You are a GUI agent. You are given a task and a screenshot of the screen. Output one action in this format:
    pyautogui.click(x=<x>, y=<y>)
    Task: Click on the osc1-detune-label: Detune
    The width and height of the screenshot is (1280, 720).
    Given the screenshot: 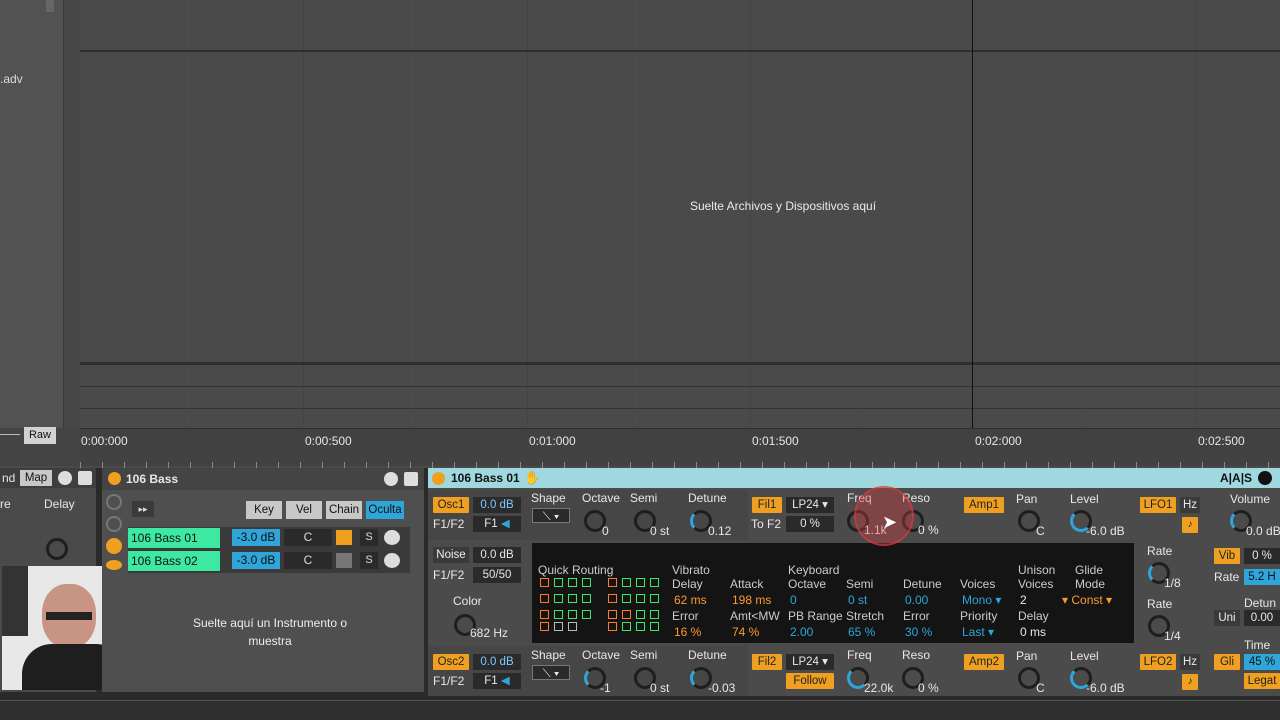 What is the action you would take?
    pyautogui.click(x=707, y=498)
    